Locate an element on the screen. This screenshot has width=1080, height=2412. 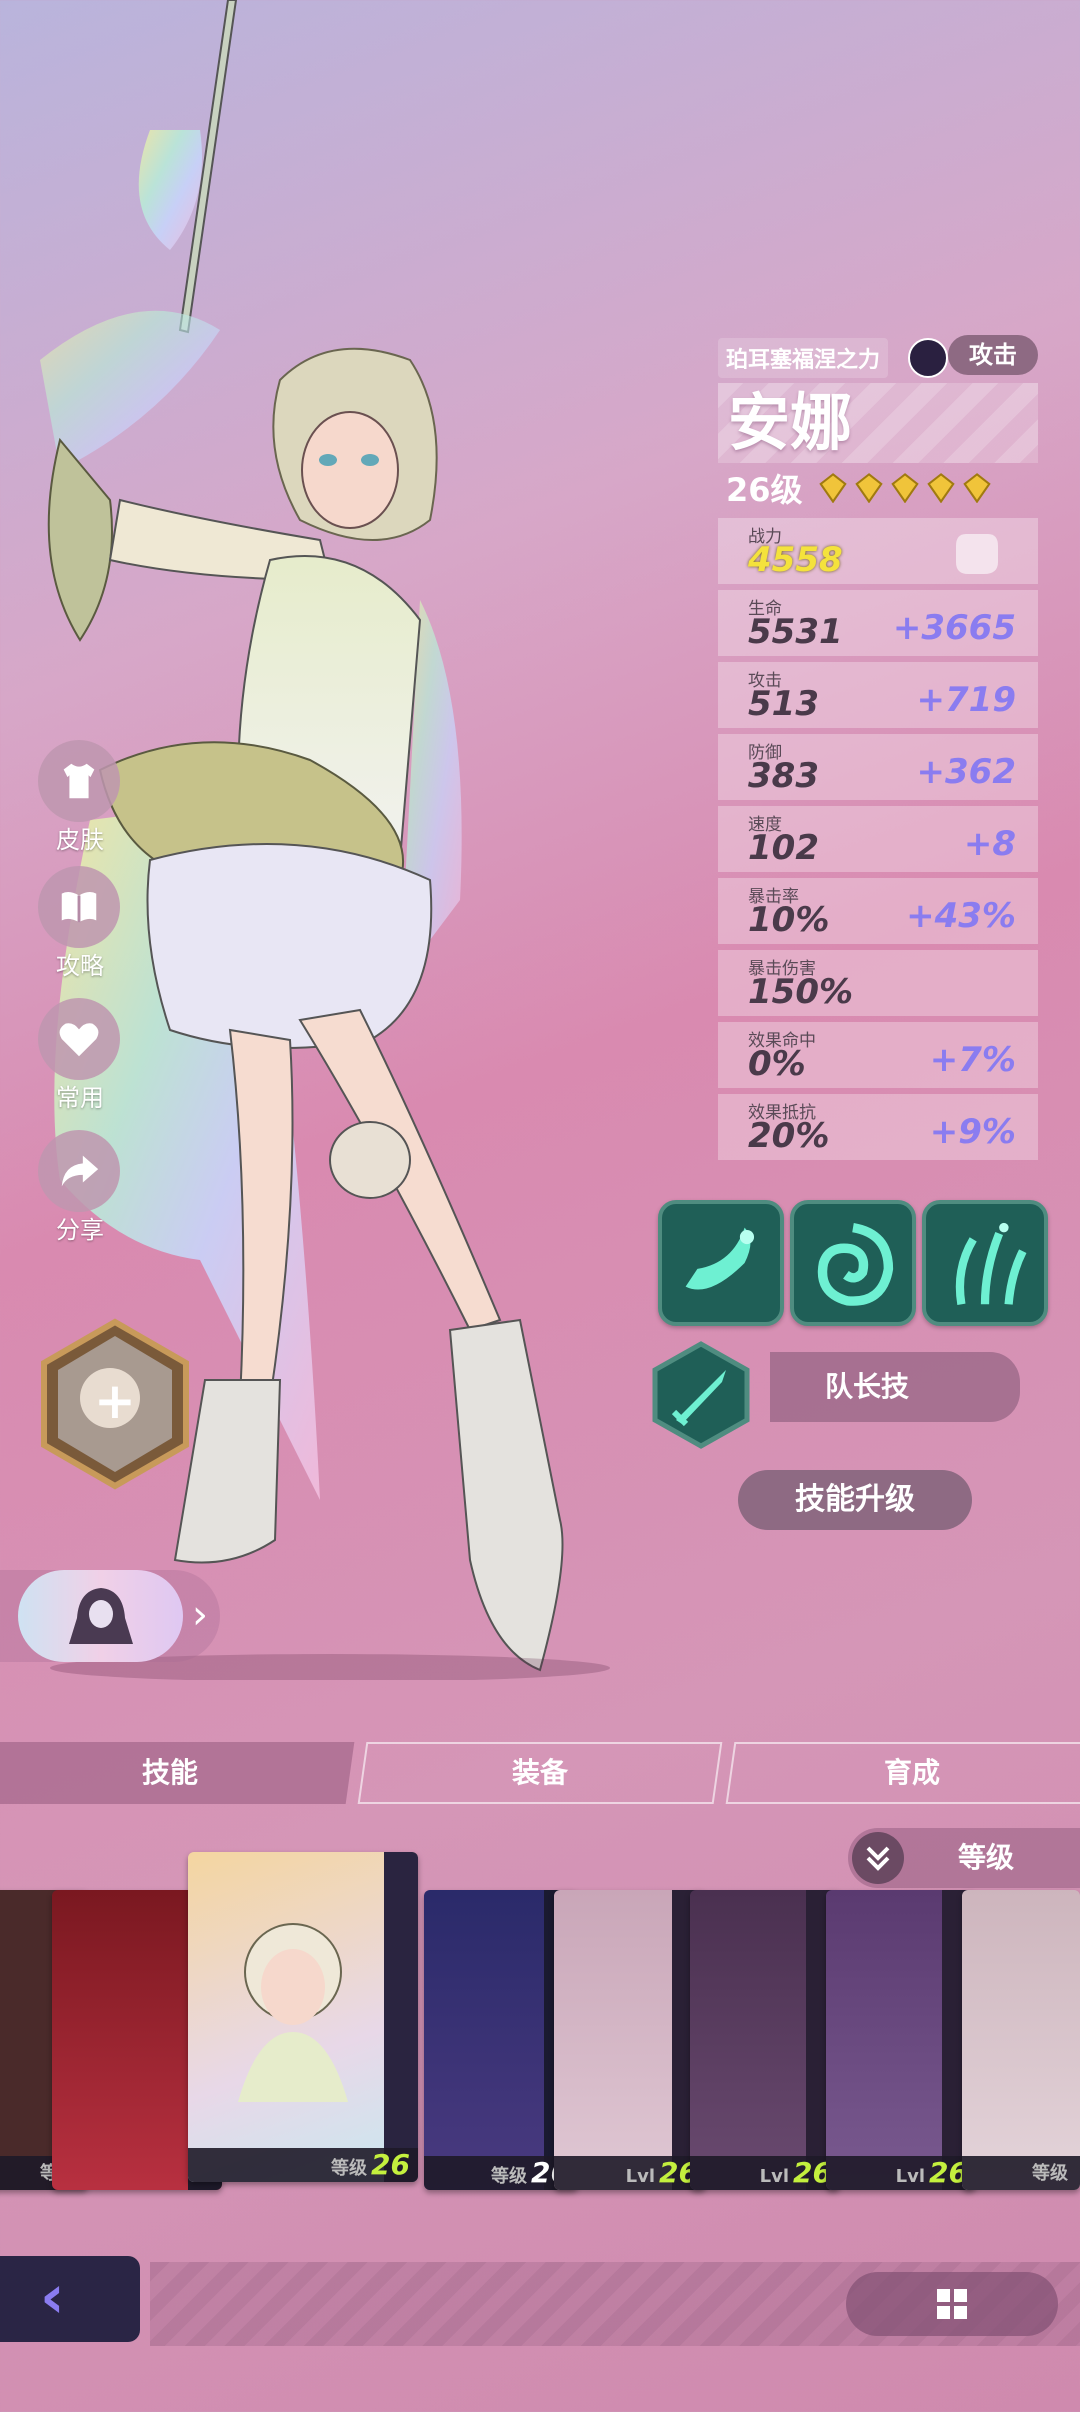
stat-value: 0% is located at coordinates (777, 1064).